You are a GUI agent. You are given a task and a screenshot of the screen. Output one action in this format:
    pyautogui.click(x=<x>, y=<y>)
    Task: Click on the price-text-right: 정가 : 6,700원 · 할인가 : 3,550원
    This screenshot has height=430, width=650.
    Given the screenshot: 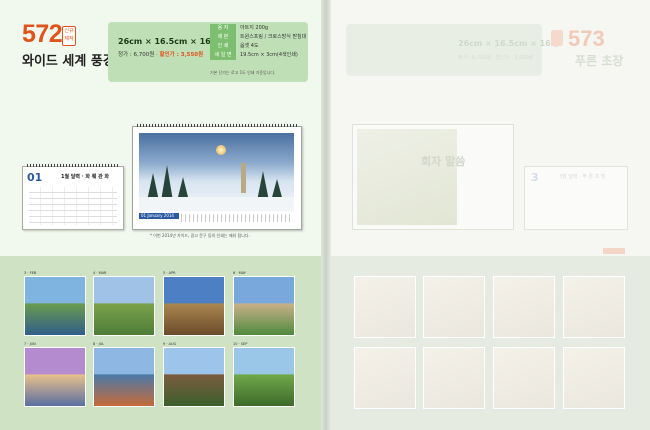 What is the action you would take?
    pyautogui.click(x=496, y=58)
    